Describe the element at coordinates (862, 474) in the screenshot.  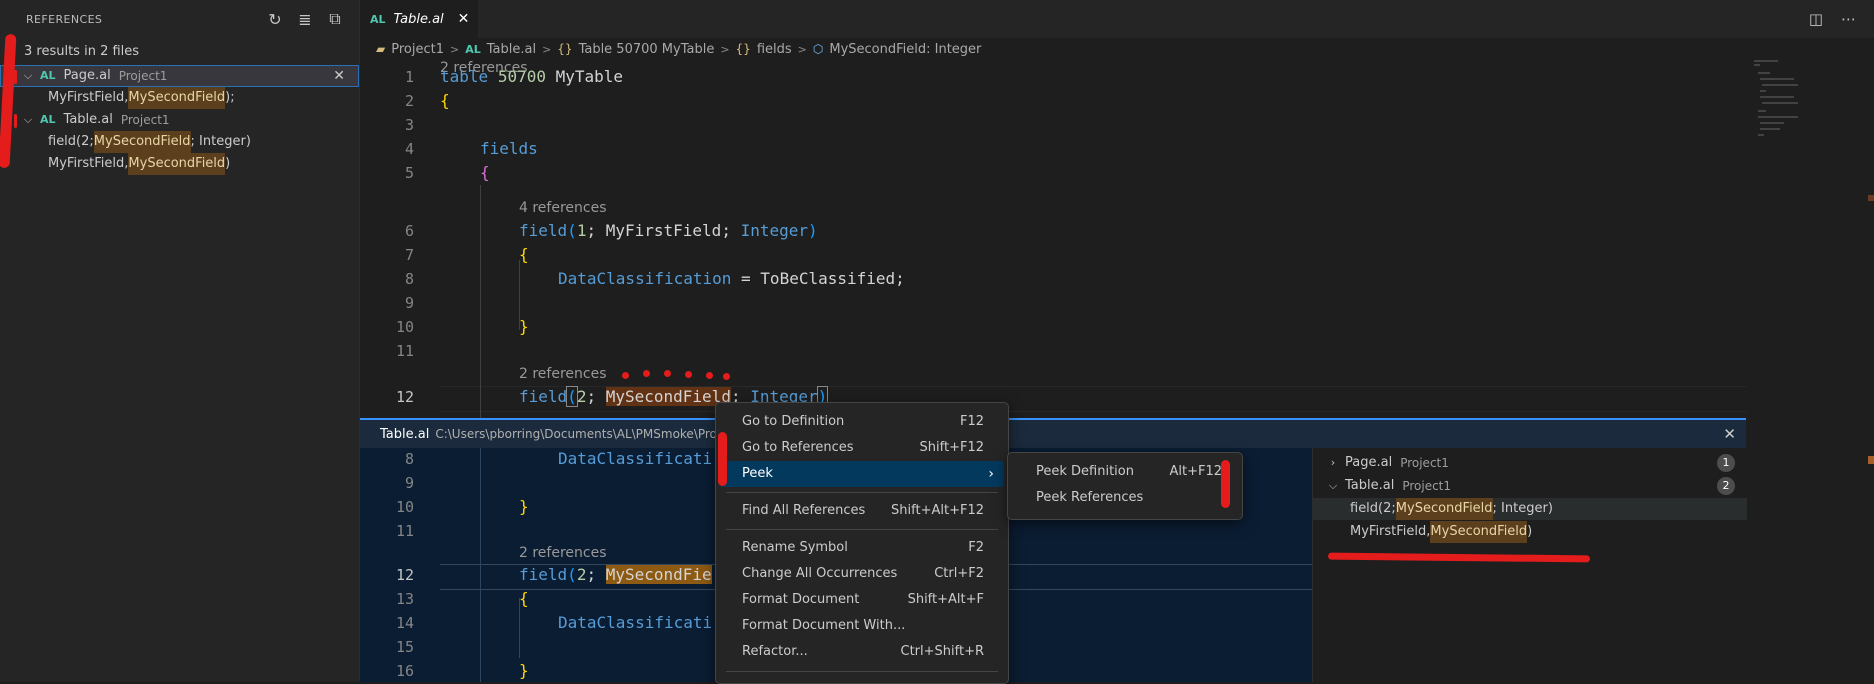
I see `menu-item-peek: Peek ›` at that location.